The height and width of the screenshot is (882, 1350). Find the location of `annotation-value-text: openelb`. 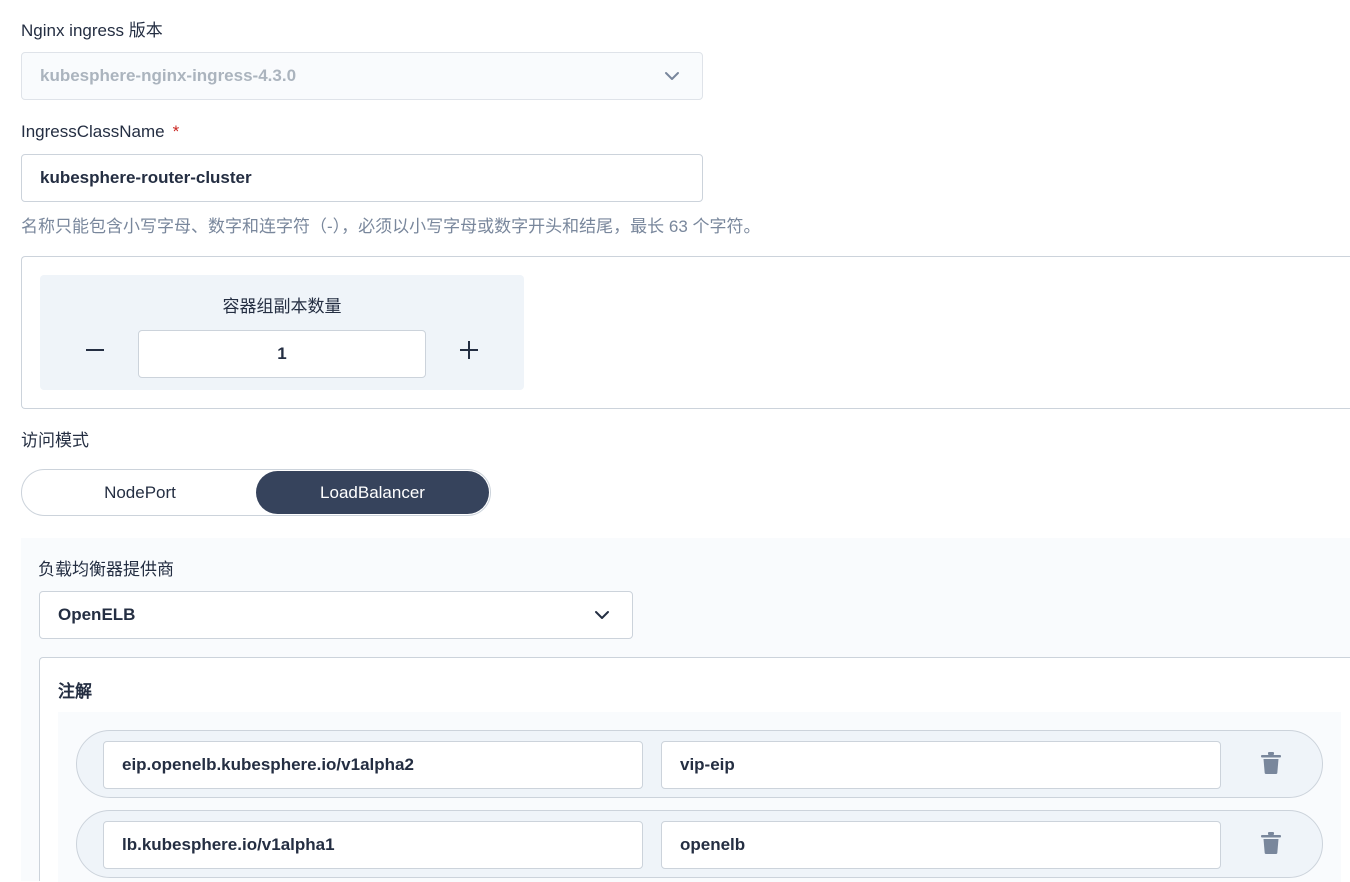

annotation-value-text: openelb is located at coordinates (713, 844).